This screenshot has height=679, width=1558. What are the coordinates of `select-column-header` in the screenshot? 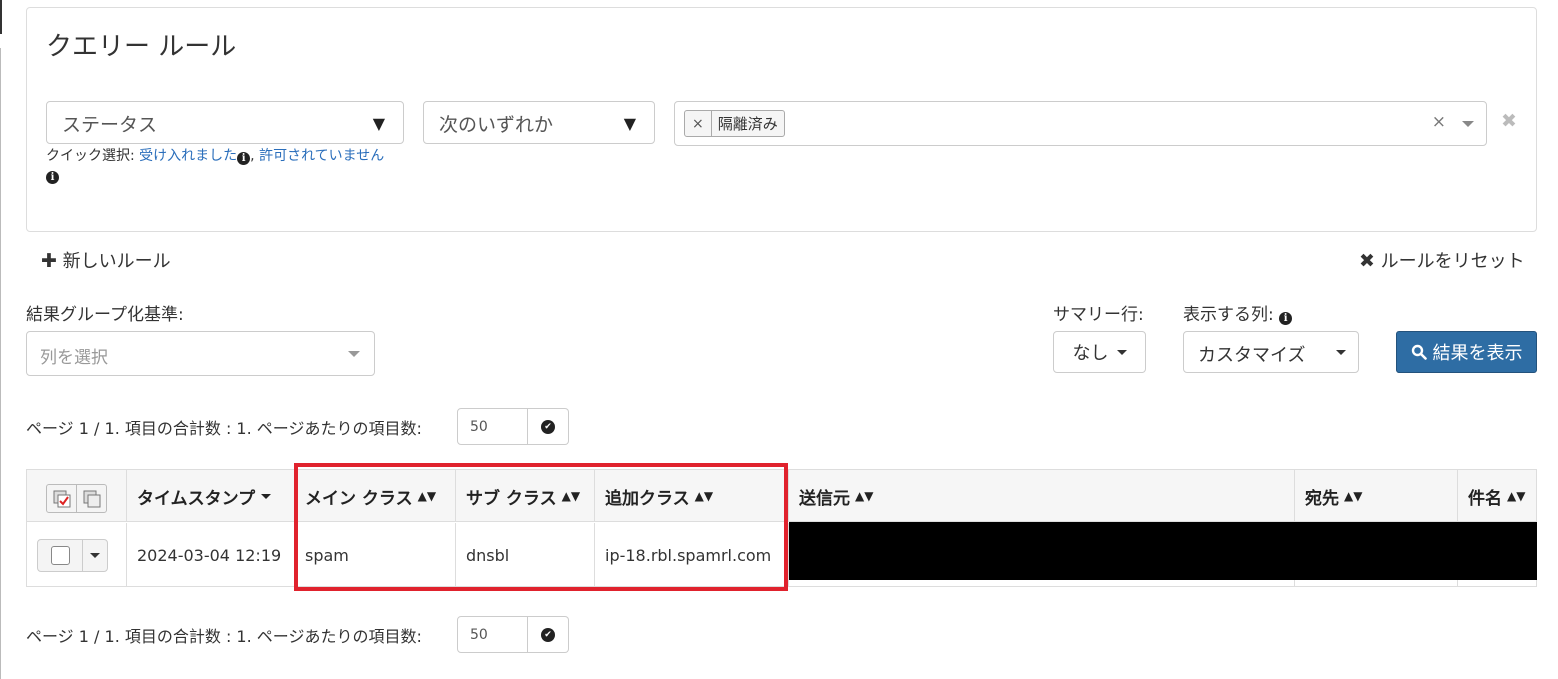 It's located at (77, 496).